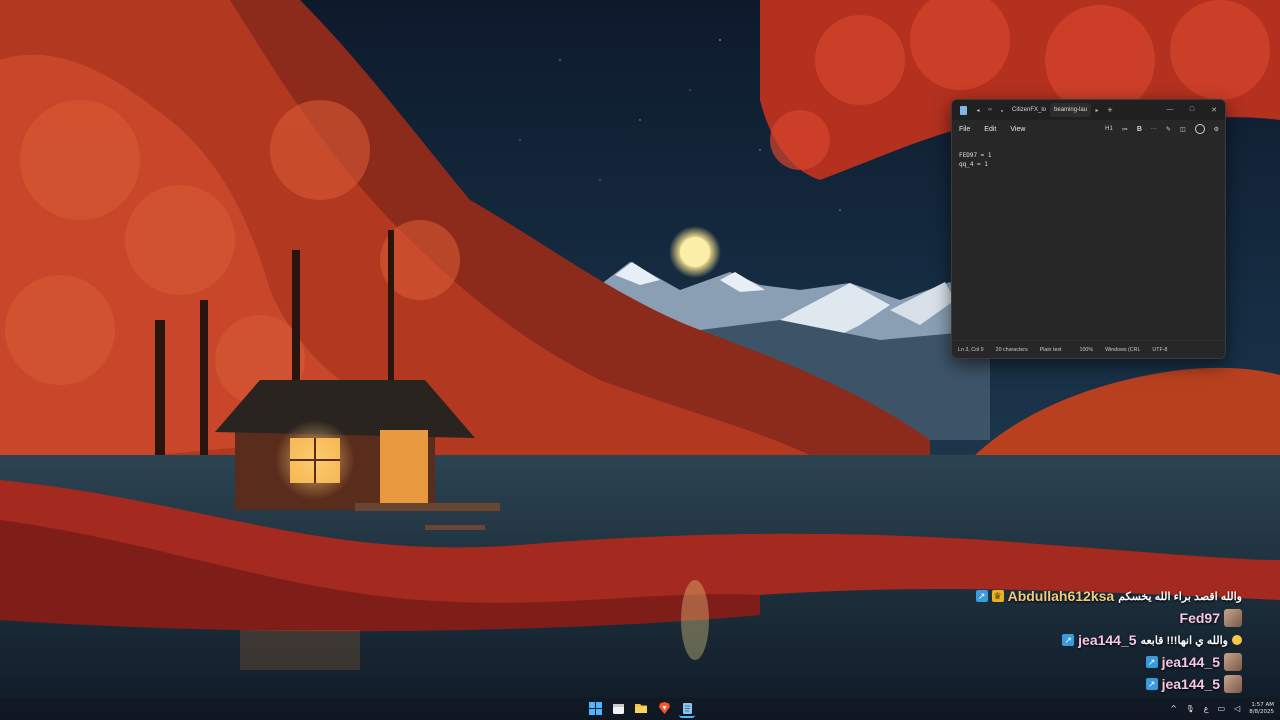 The width and height of the screenshot is (1280, 720). I want to click on tab-scroll-left-icon: ◂, so click(978, 110).